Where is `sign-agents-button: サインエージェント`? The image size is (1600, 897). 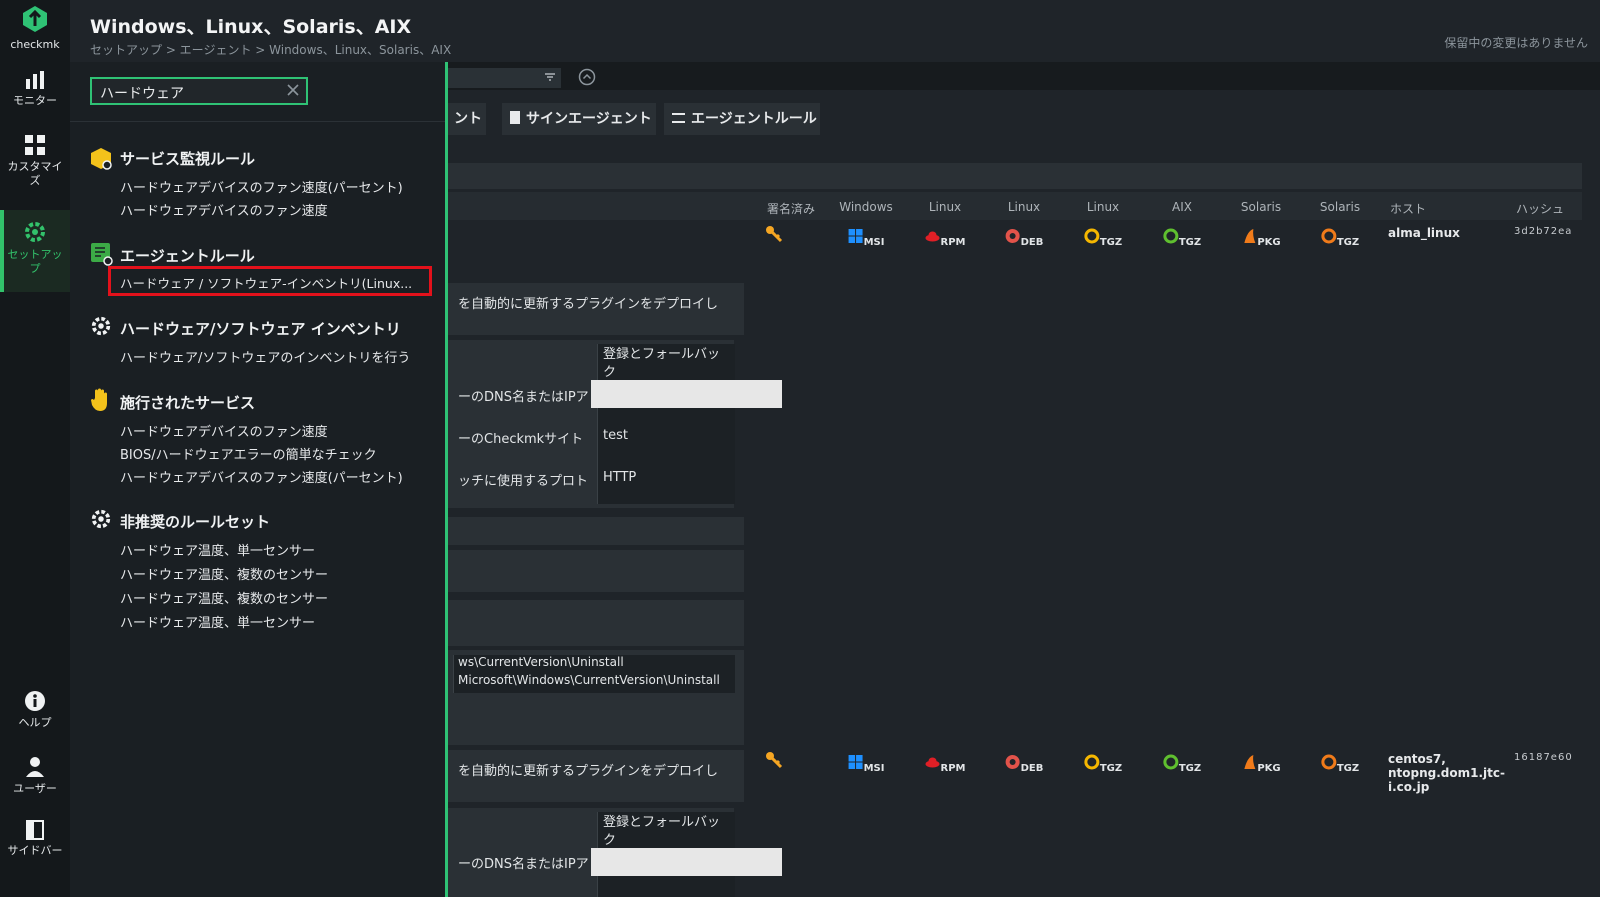 sign-agents-button: サインエージェント is located at coordinates (579, 119).